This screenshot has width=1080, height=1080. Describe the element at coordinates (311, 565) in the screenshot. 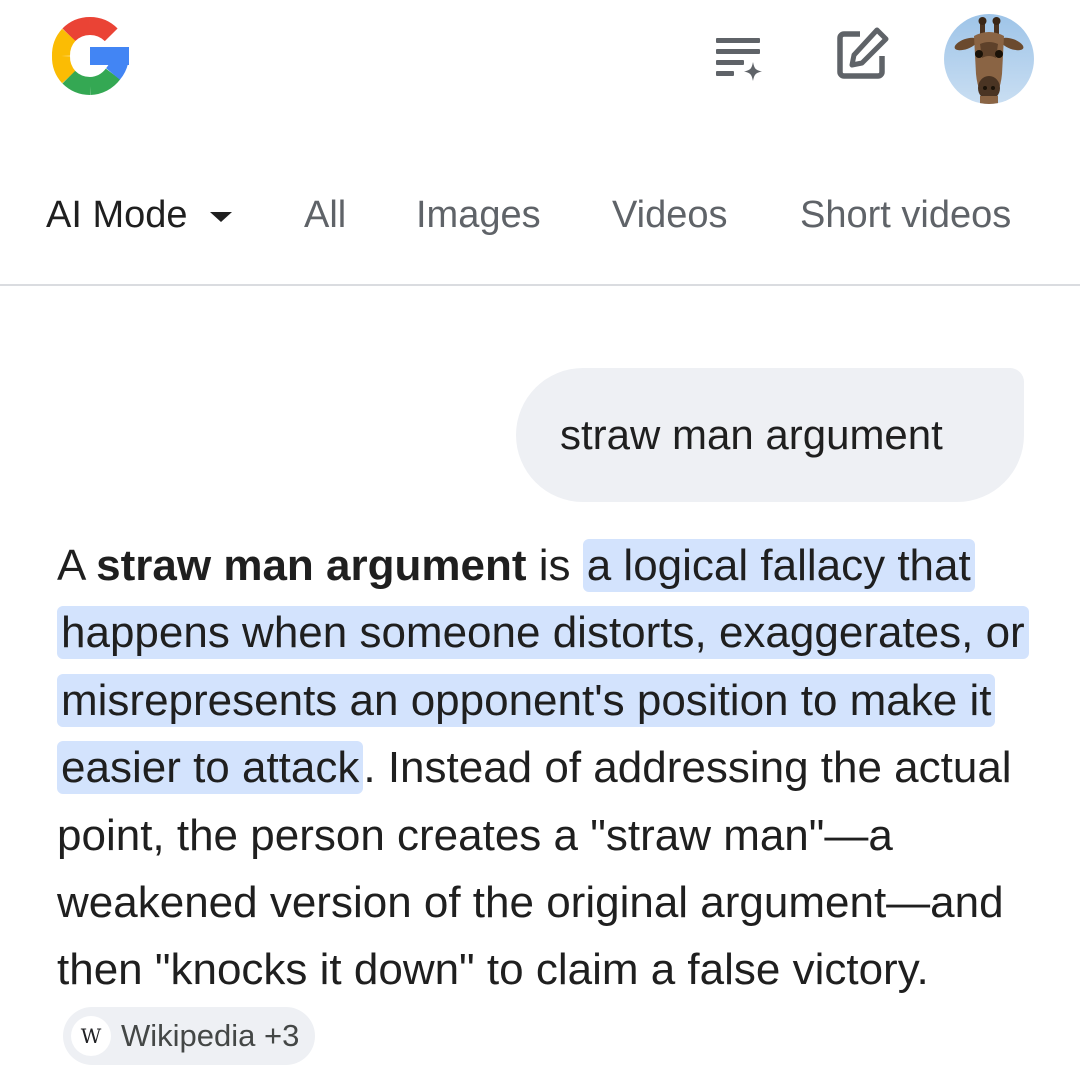

I see `answer-term: straw man argument` at that location.